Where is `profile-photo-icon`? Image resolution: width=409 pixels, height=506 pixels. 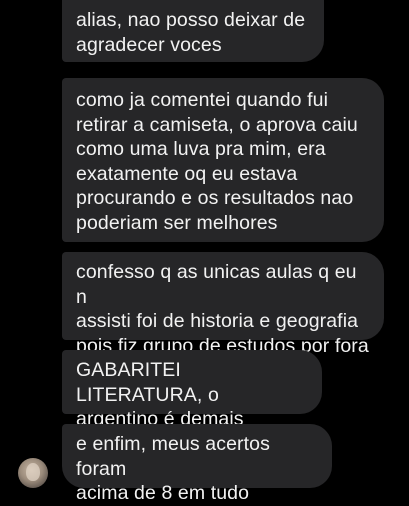 profile-photo-icon is located at coordinates (33, 472).